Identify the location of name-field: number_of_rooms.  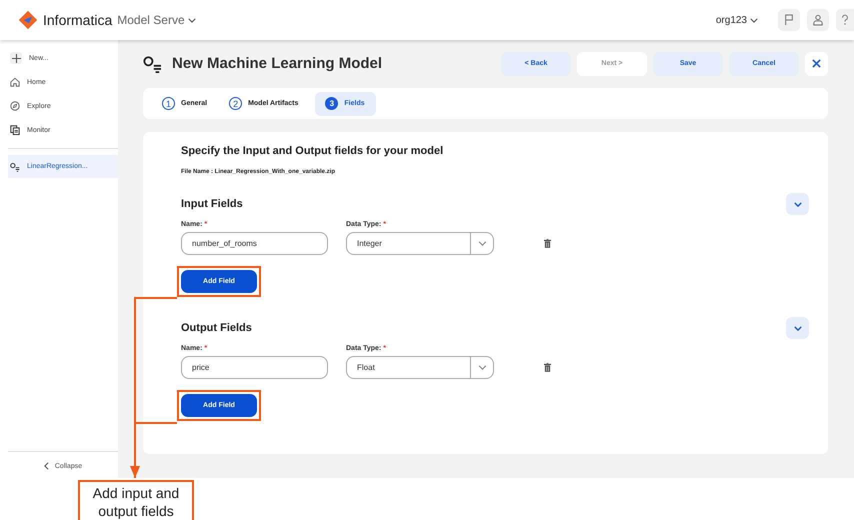
(254, 243).